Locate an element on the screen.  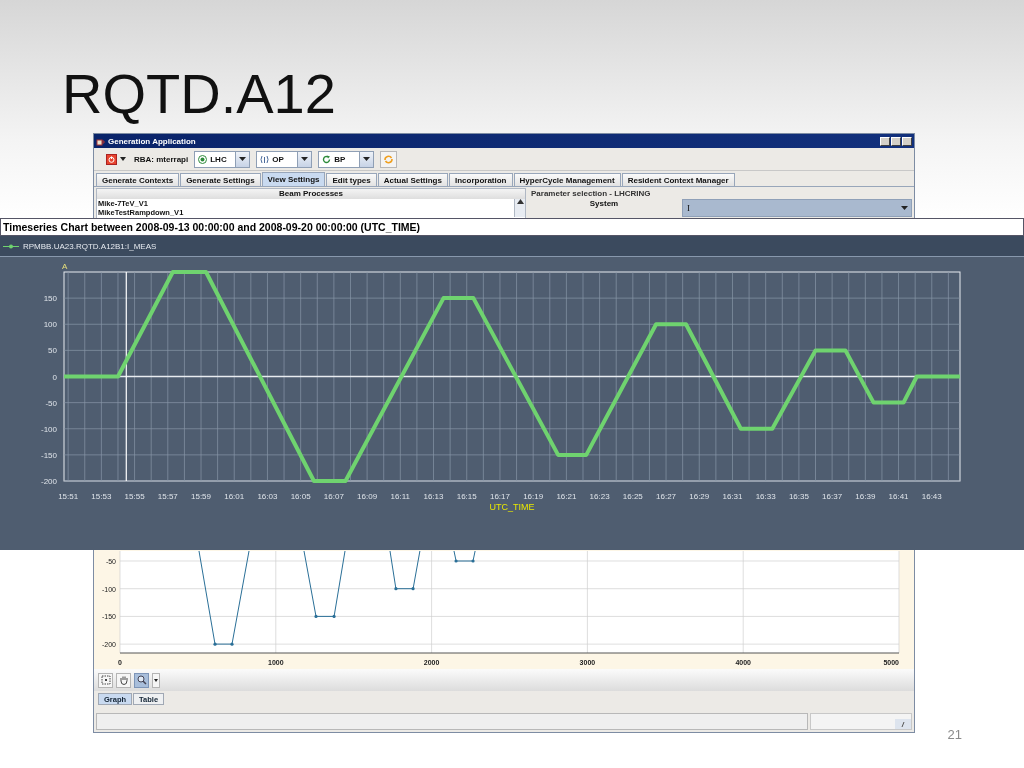
axis-label: 16:17 is located at coordinates (499, 496).